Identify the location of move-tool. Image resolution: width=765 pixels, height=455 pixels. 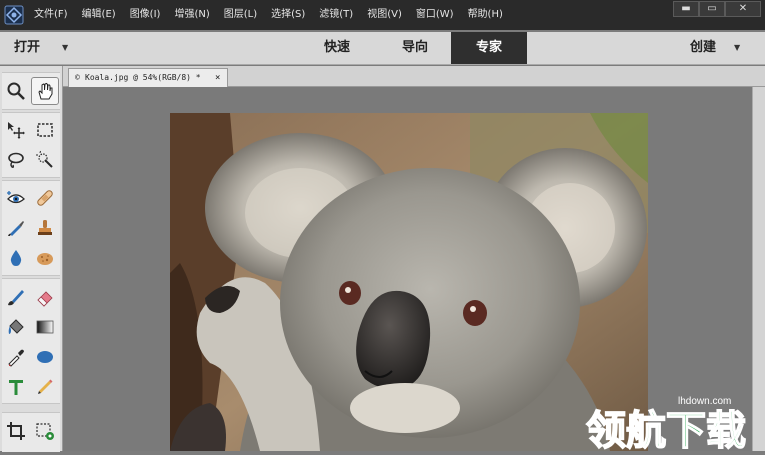
(16, 130).